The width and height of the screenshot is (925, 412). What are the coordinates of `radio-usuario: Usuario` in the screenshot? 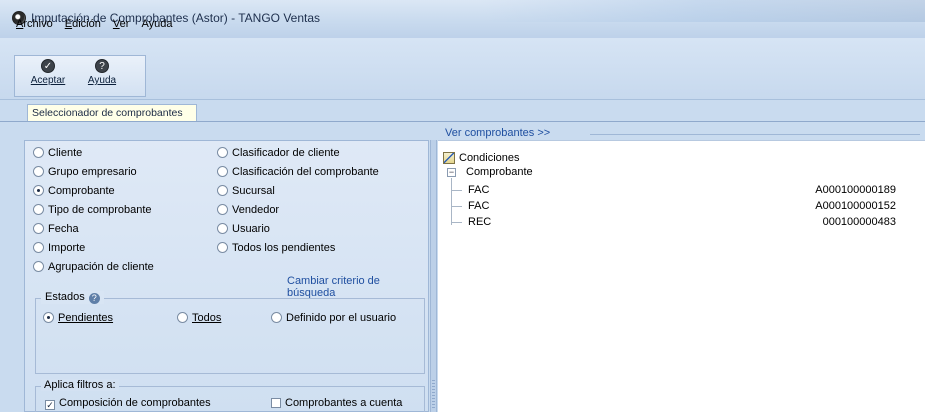 It's located at (243, 229).